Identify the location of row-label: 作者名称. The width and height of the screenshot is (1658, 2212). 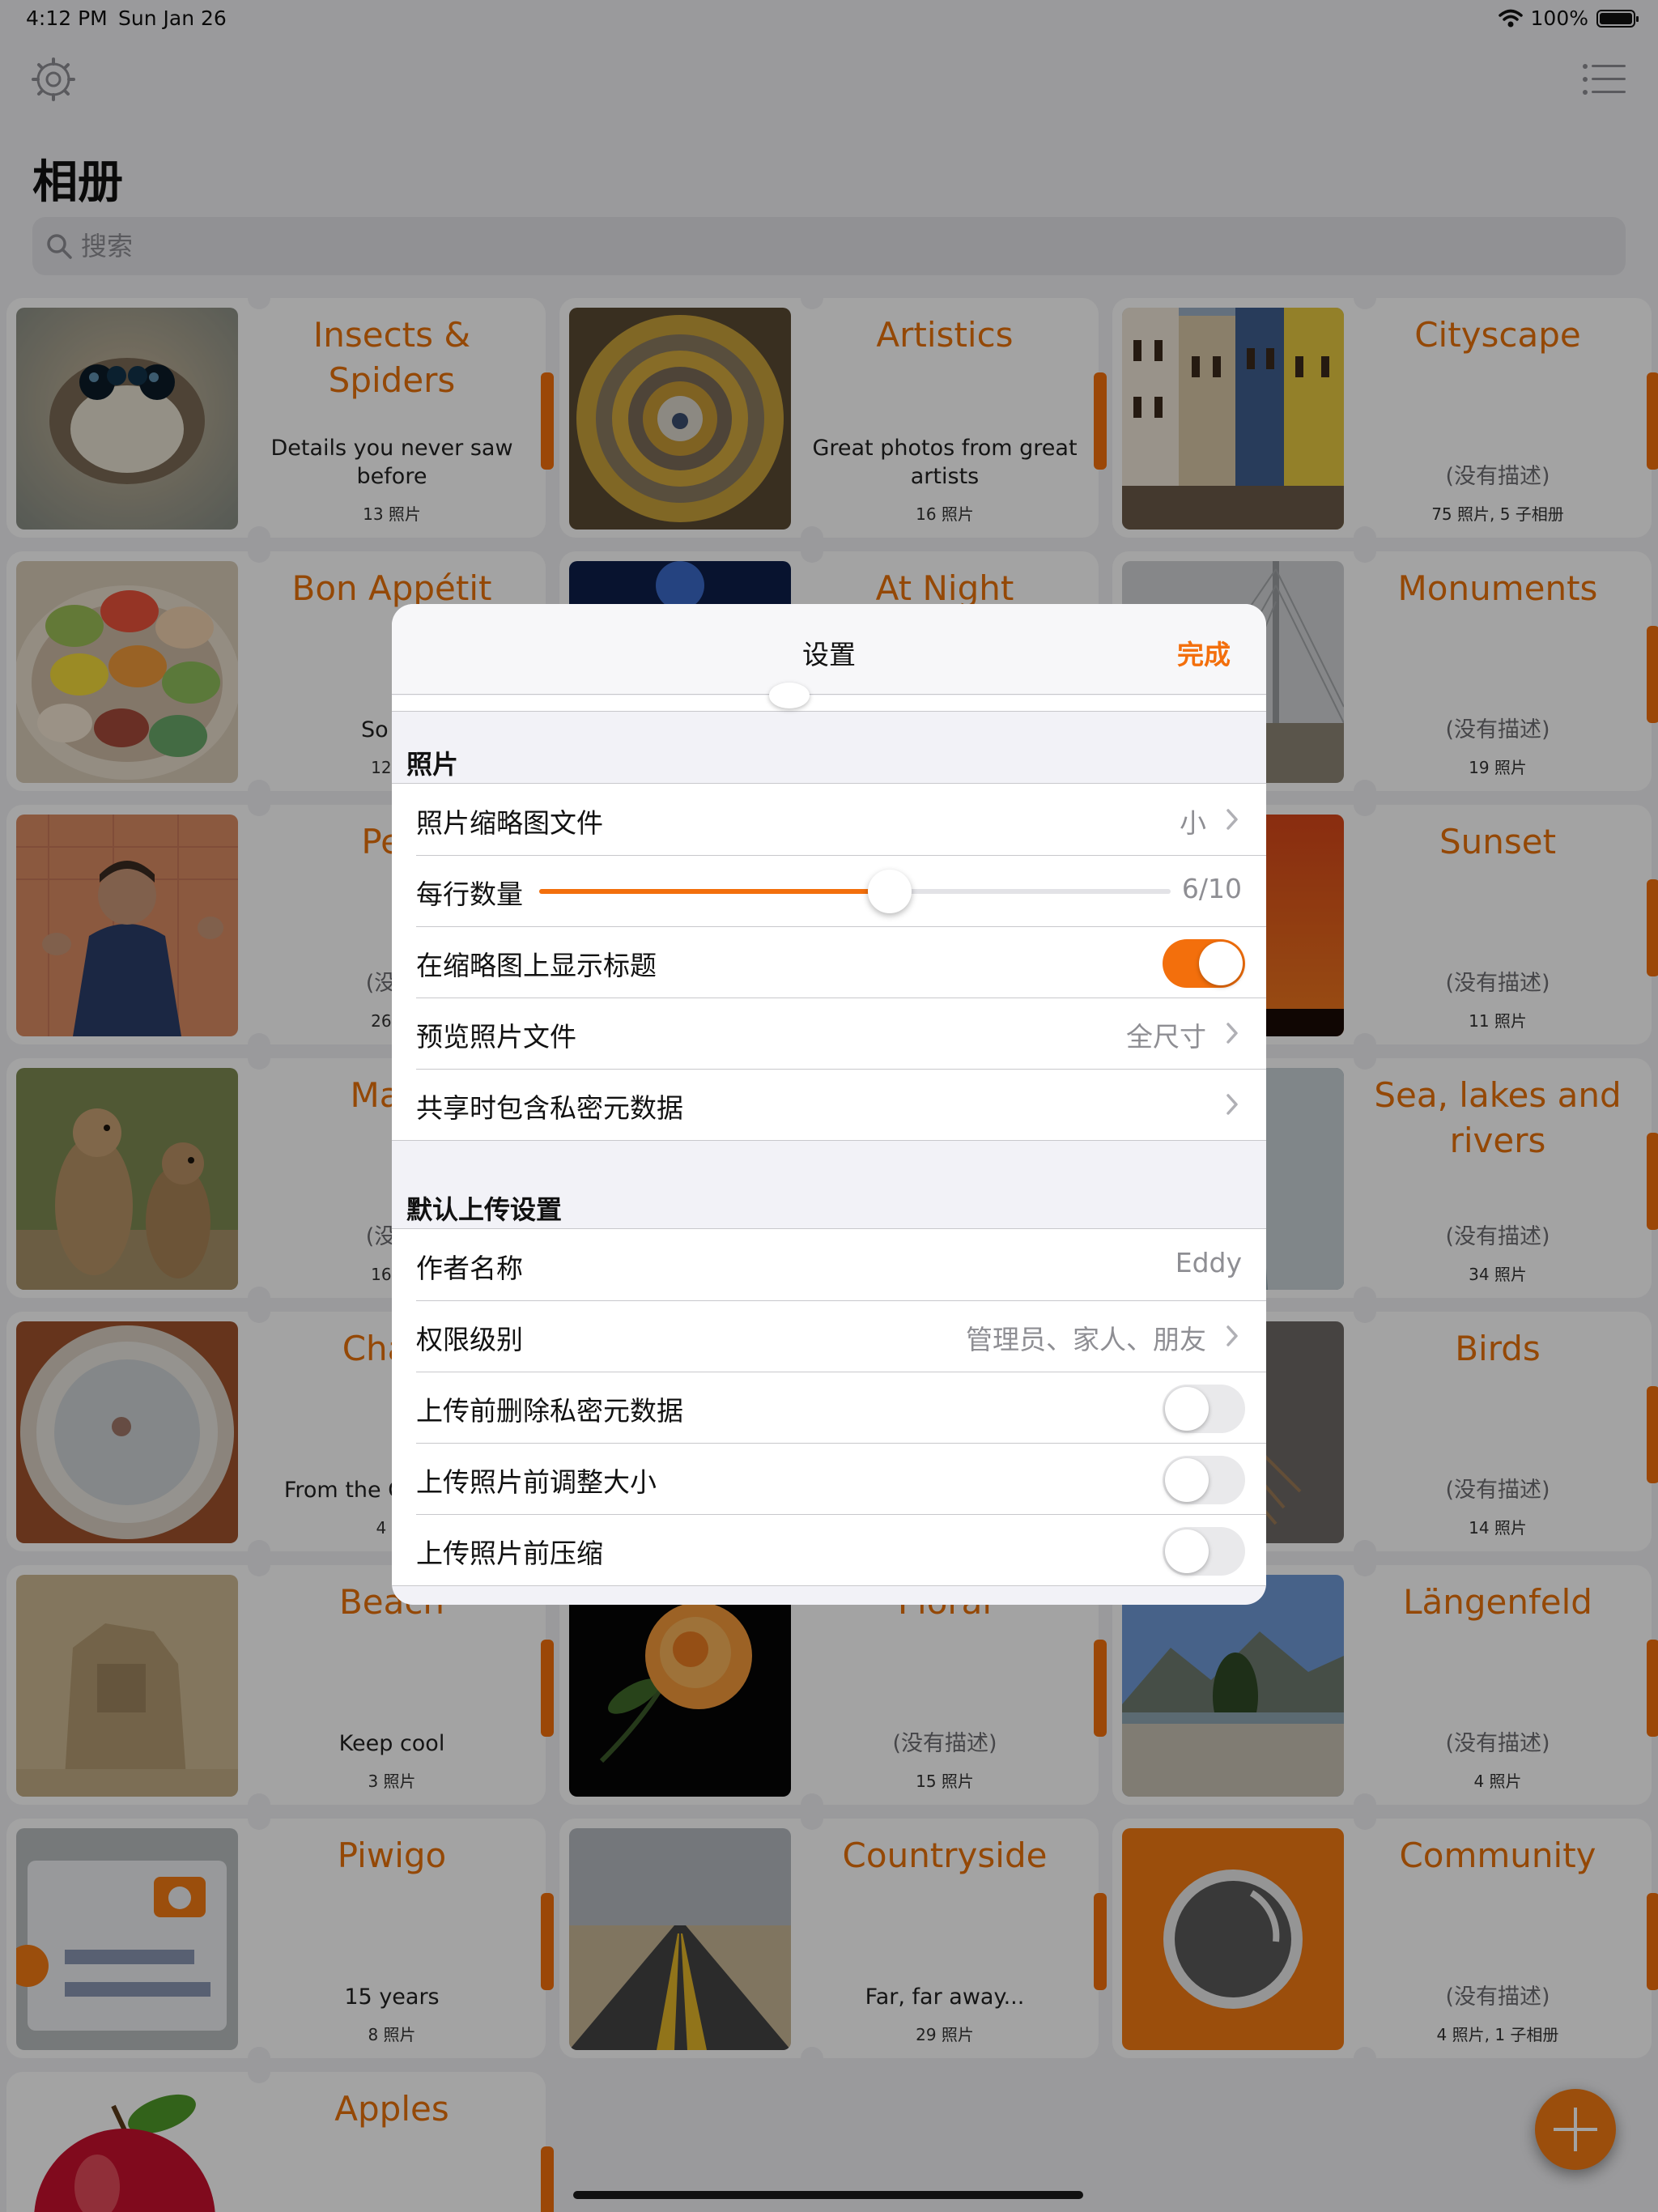
(469, 1269).